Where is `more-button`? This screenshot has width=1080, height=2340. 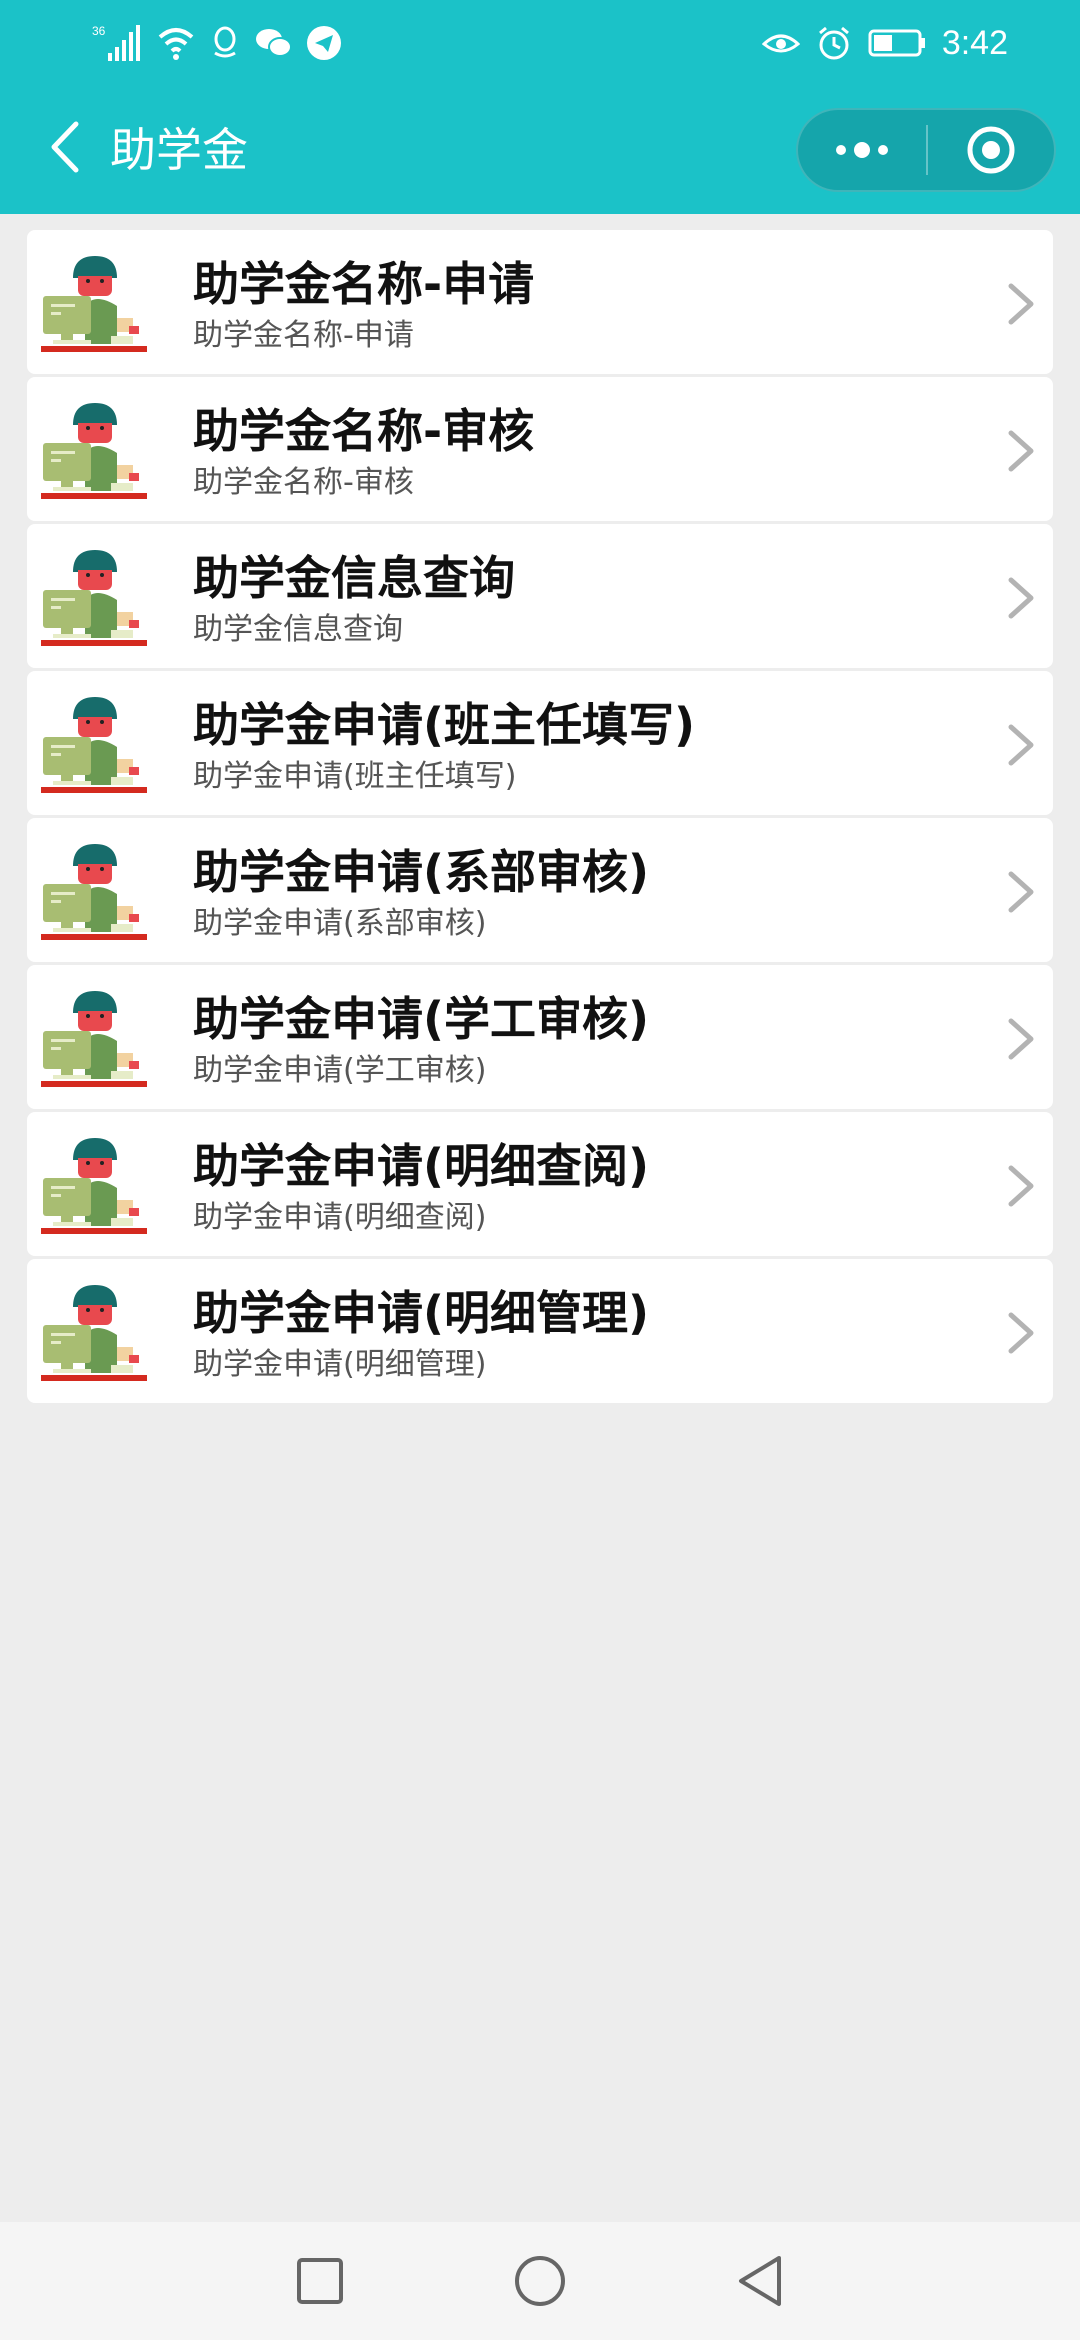
more-button is located at coordinates (862, 150).